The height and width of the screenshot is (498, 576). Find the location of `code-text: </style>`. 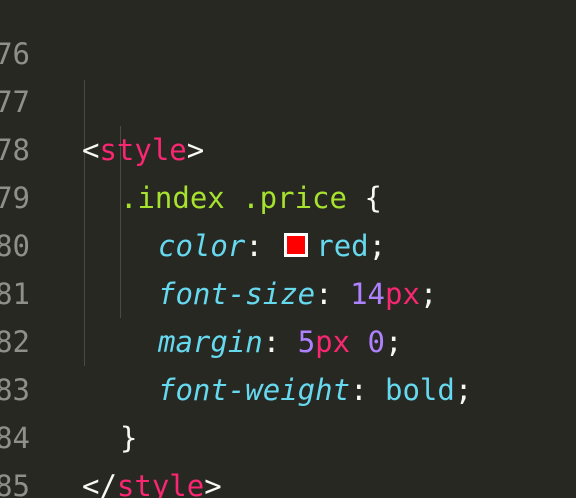

code-text: </style> is located at coordinates (152, 480).